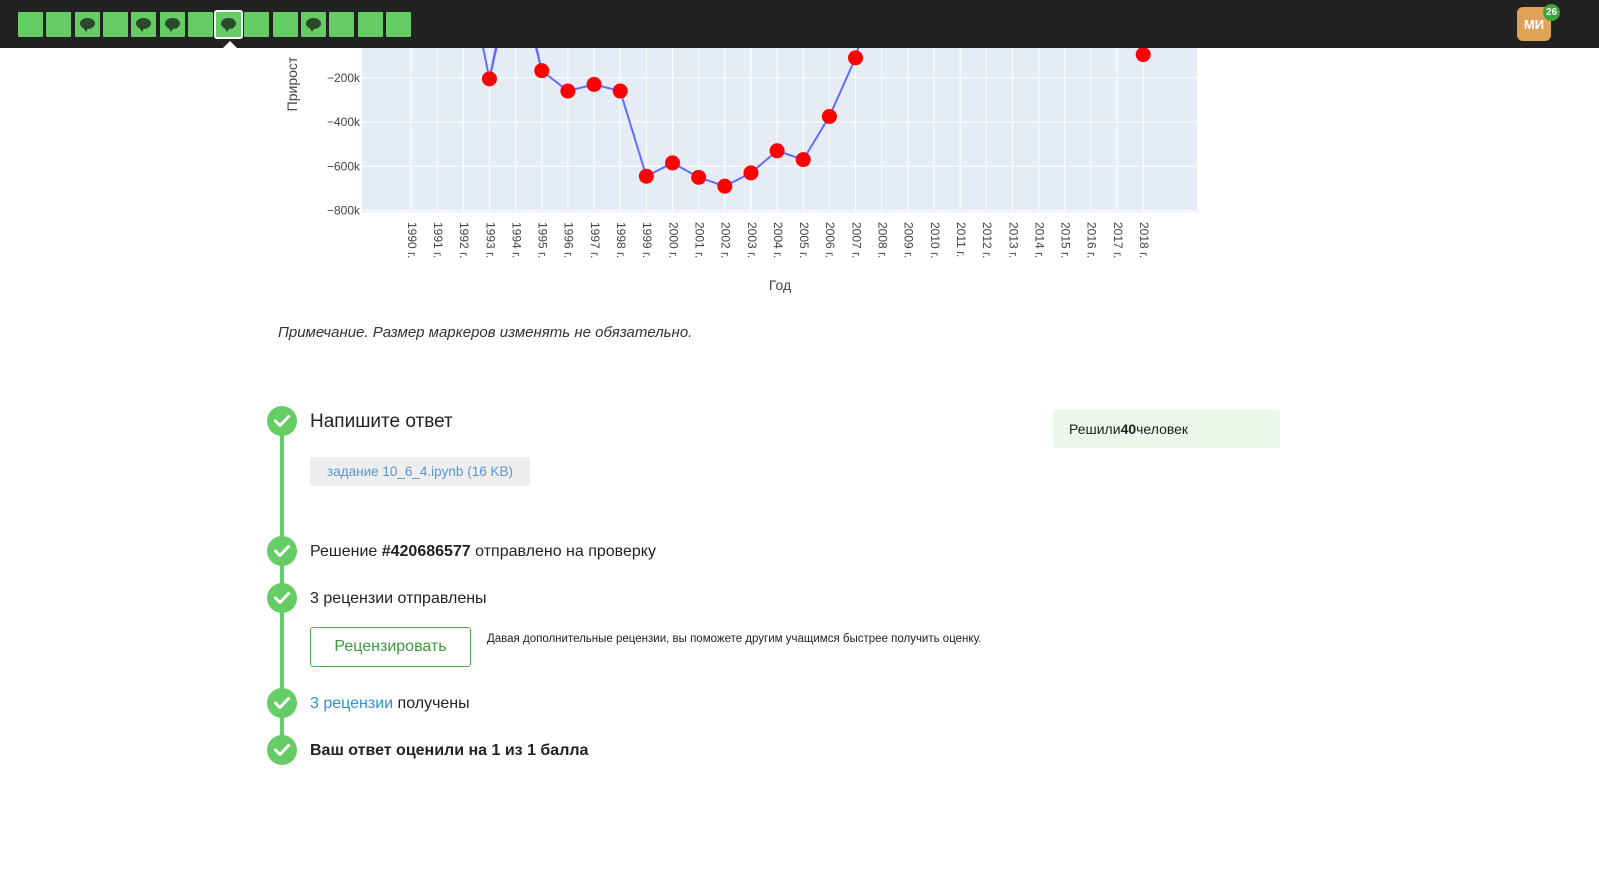 This screenshot has height=888, width=1599. Describe the element at coordinates (726, 240) in the screenshot. I see `x-tick-label: 2002 г.` at that location.